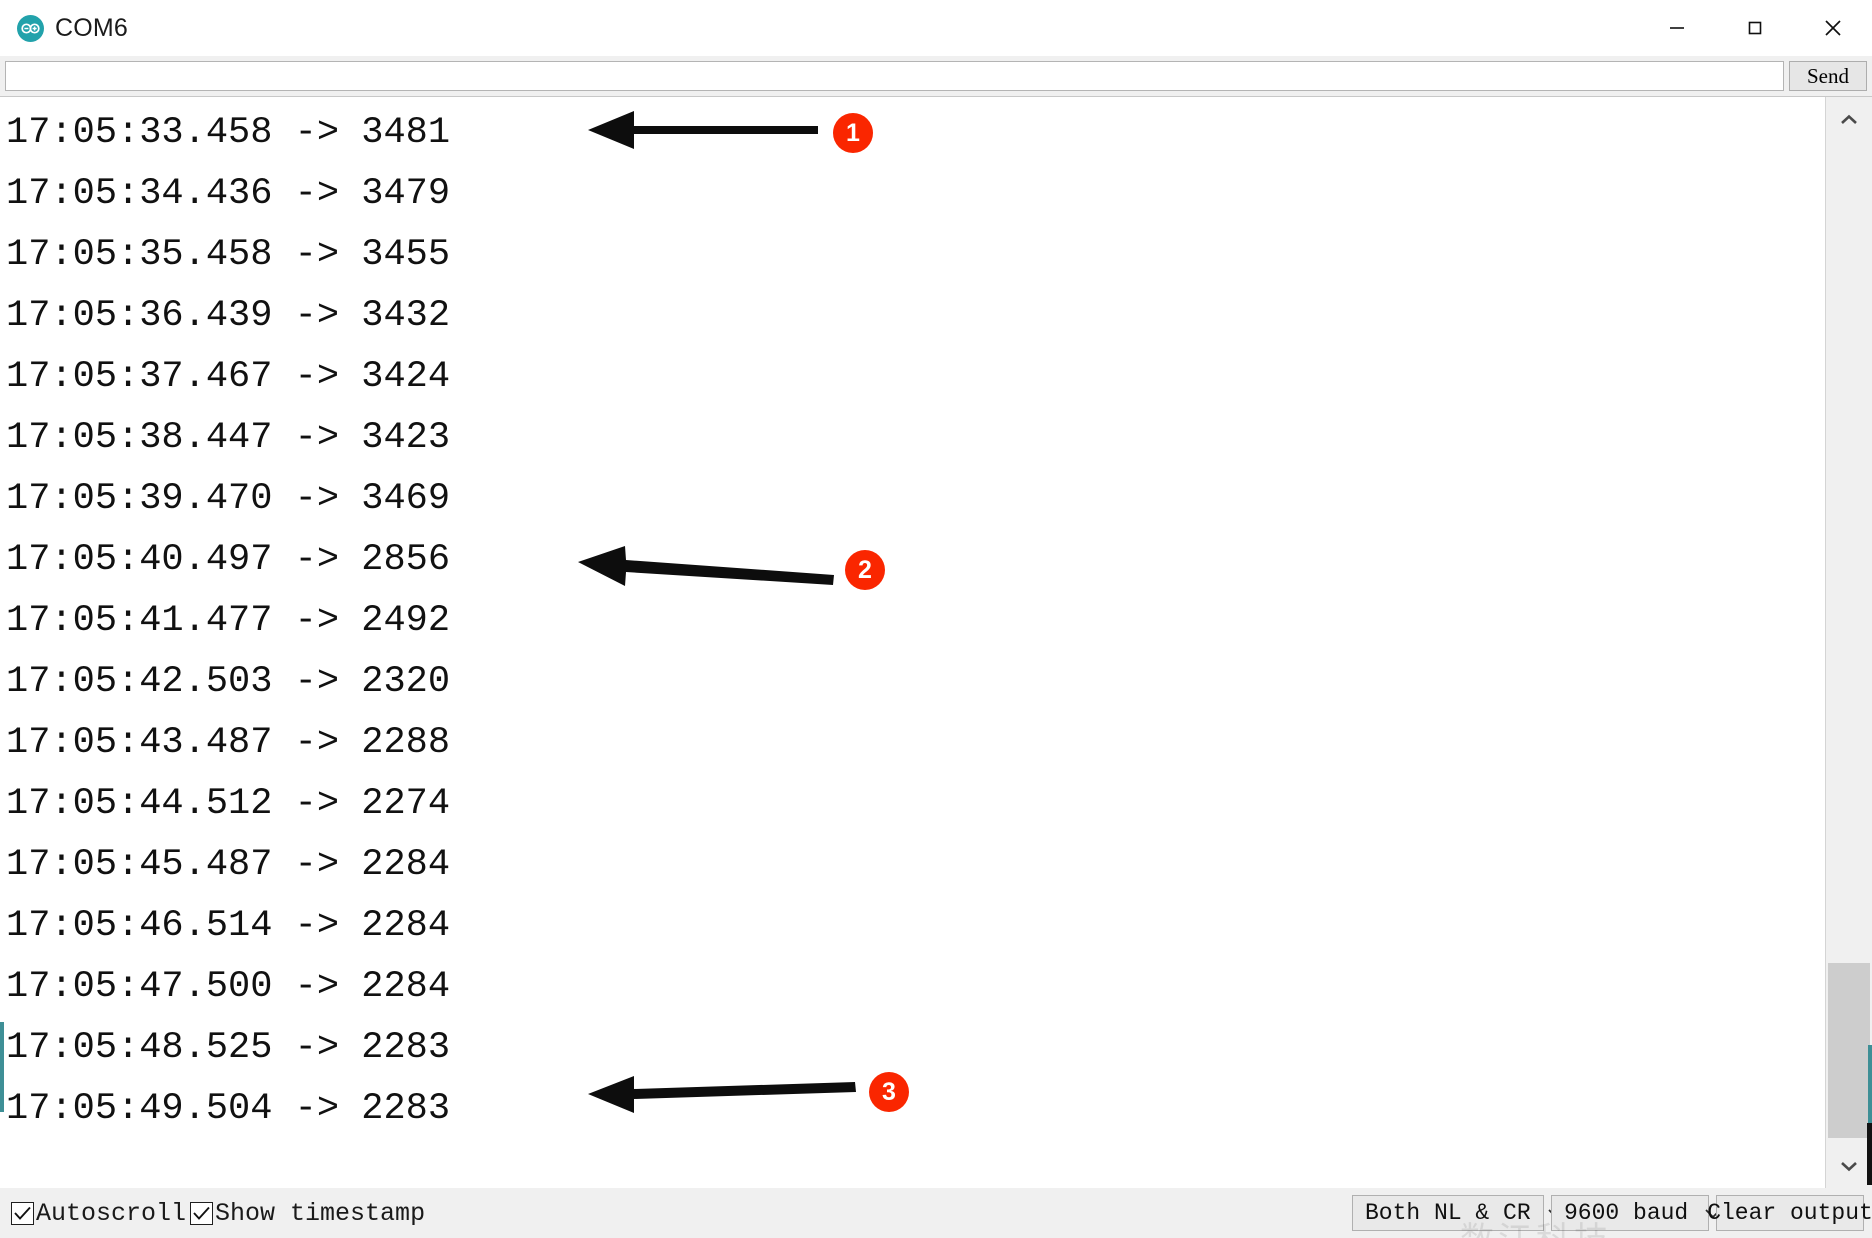 This screenshot has width=1872, height=1238. What do you see at coordinates (228, 926) in the screenshot?
I see `serial-output-line: 17:05:46.514 -> 2284` at bounding box center [228, 926].